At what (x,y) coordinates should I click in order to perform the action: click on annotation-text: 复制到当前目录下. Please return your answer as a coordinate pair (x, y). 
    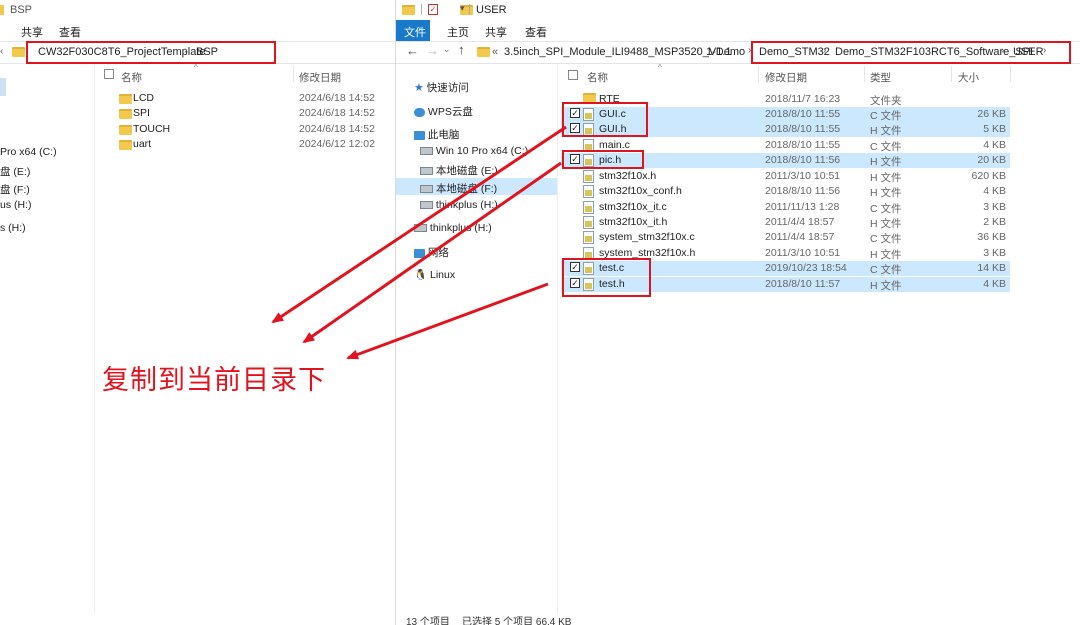
    Looking at the image, I should click on (214, 380).